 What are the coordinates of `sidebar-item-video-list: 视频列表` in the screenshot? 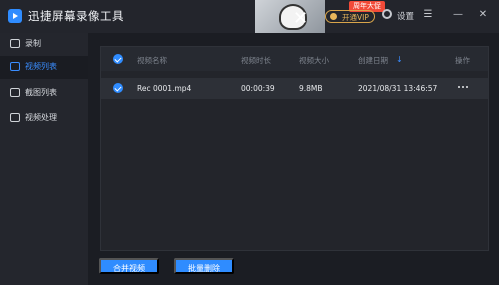 It's located at (44, 67).